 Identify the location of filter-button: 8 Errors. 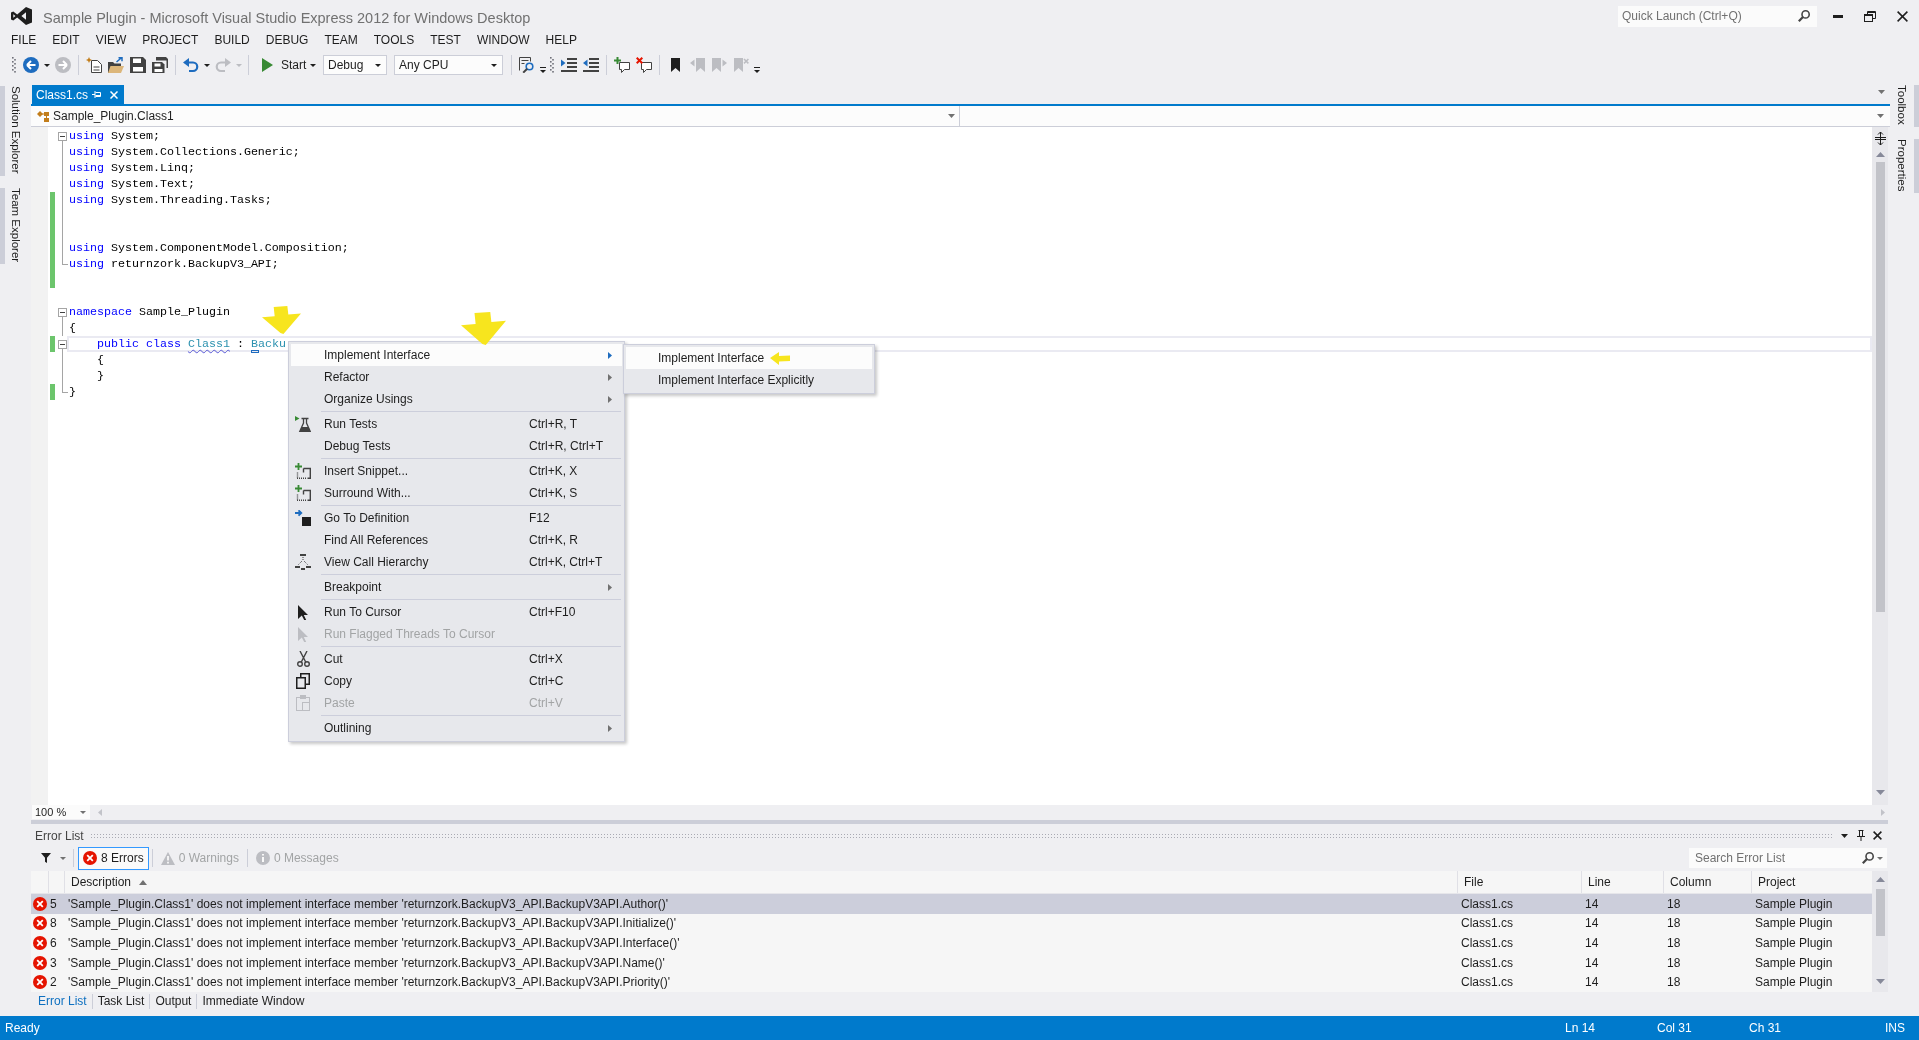
(113, 858).